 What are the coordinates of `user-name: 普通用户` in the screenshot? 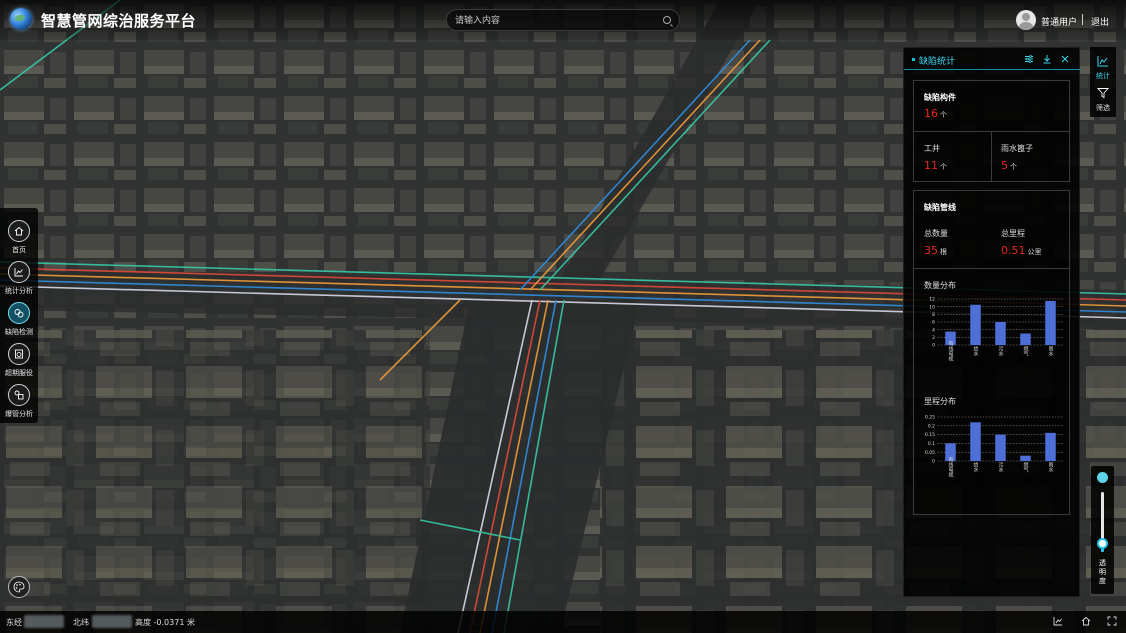 It's located at (1059, 21).